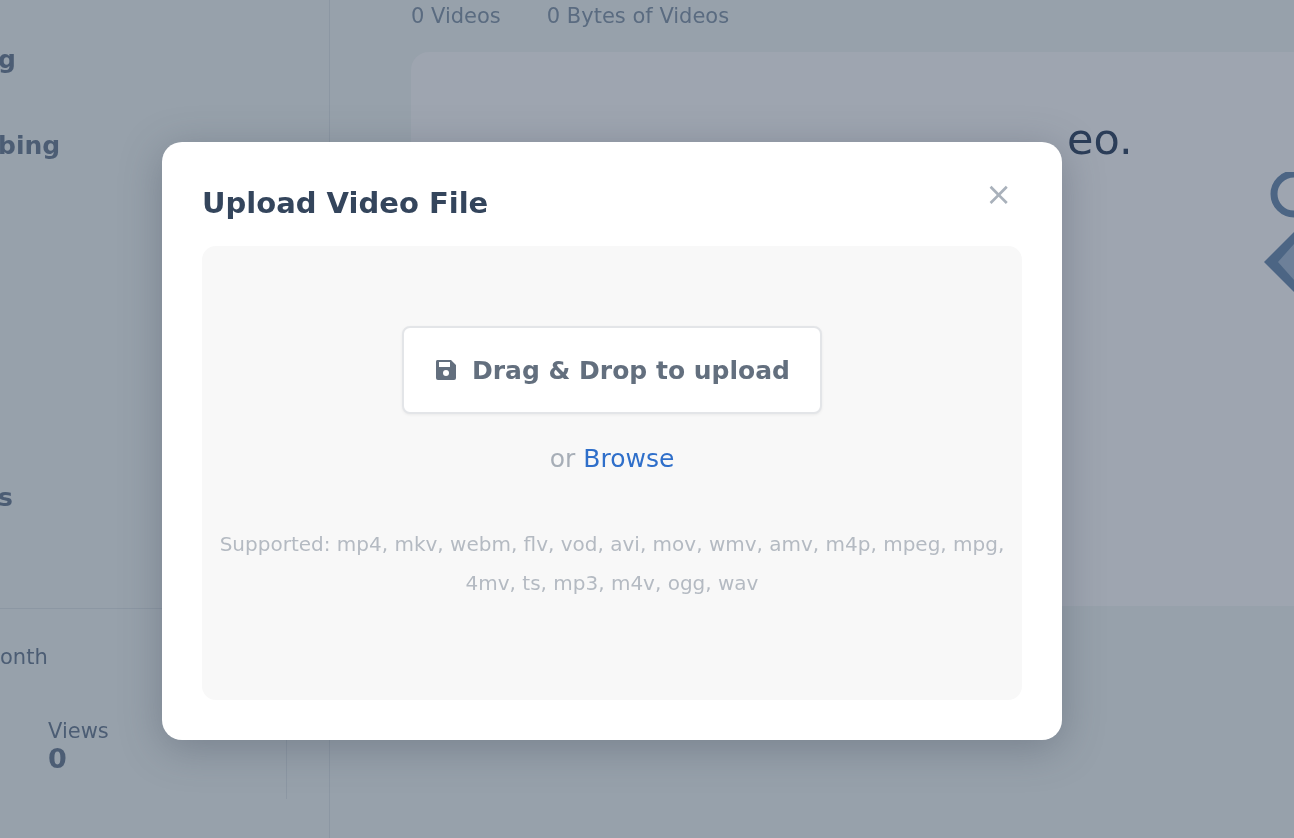 This screenshot has width=1294, height=838. Describe the element at coordinates (638, 16) in the screenshot. I see `storage-size: 0 Bytes of Videos` at that location.